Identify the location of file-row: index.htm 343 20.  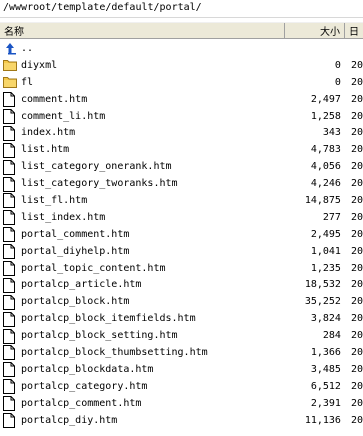
(181, 132).